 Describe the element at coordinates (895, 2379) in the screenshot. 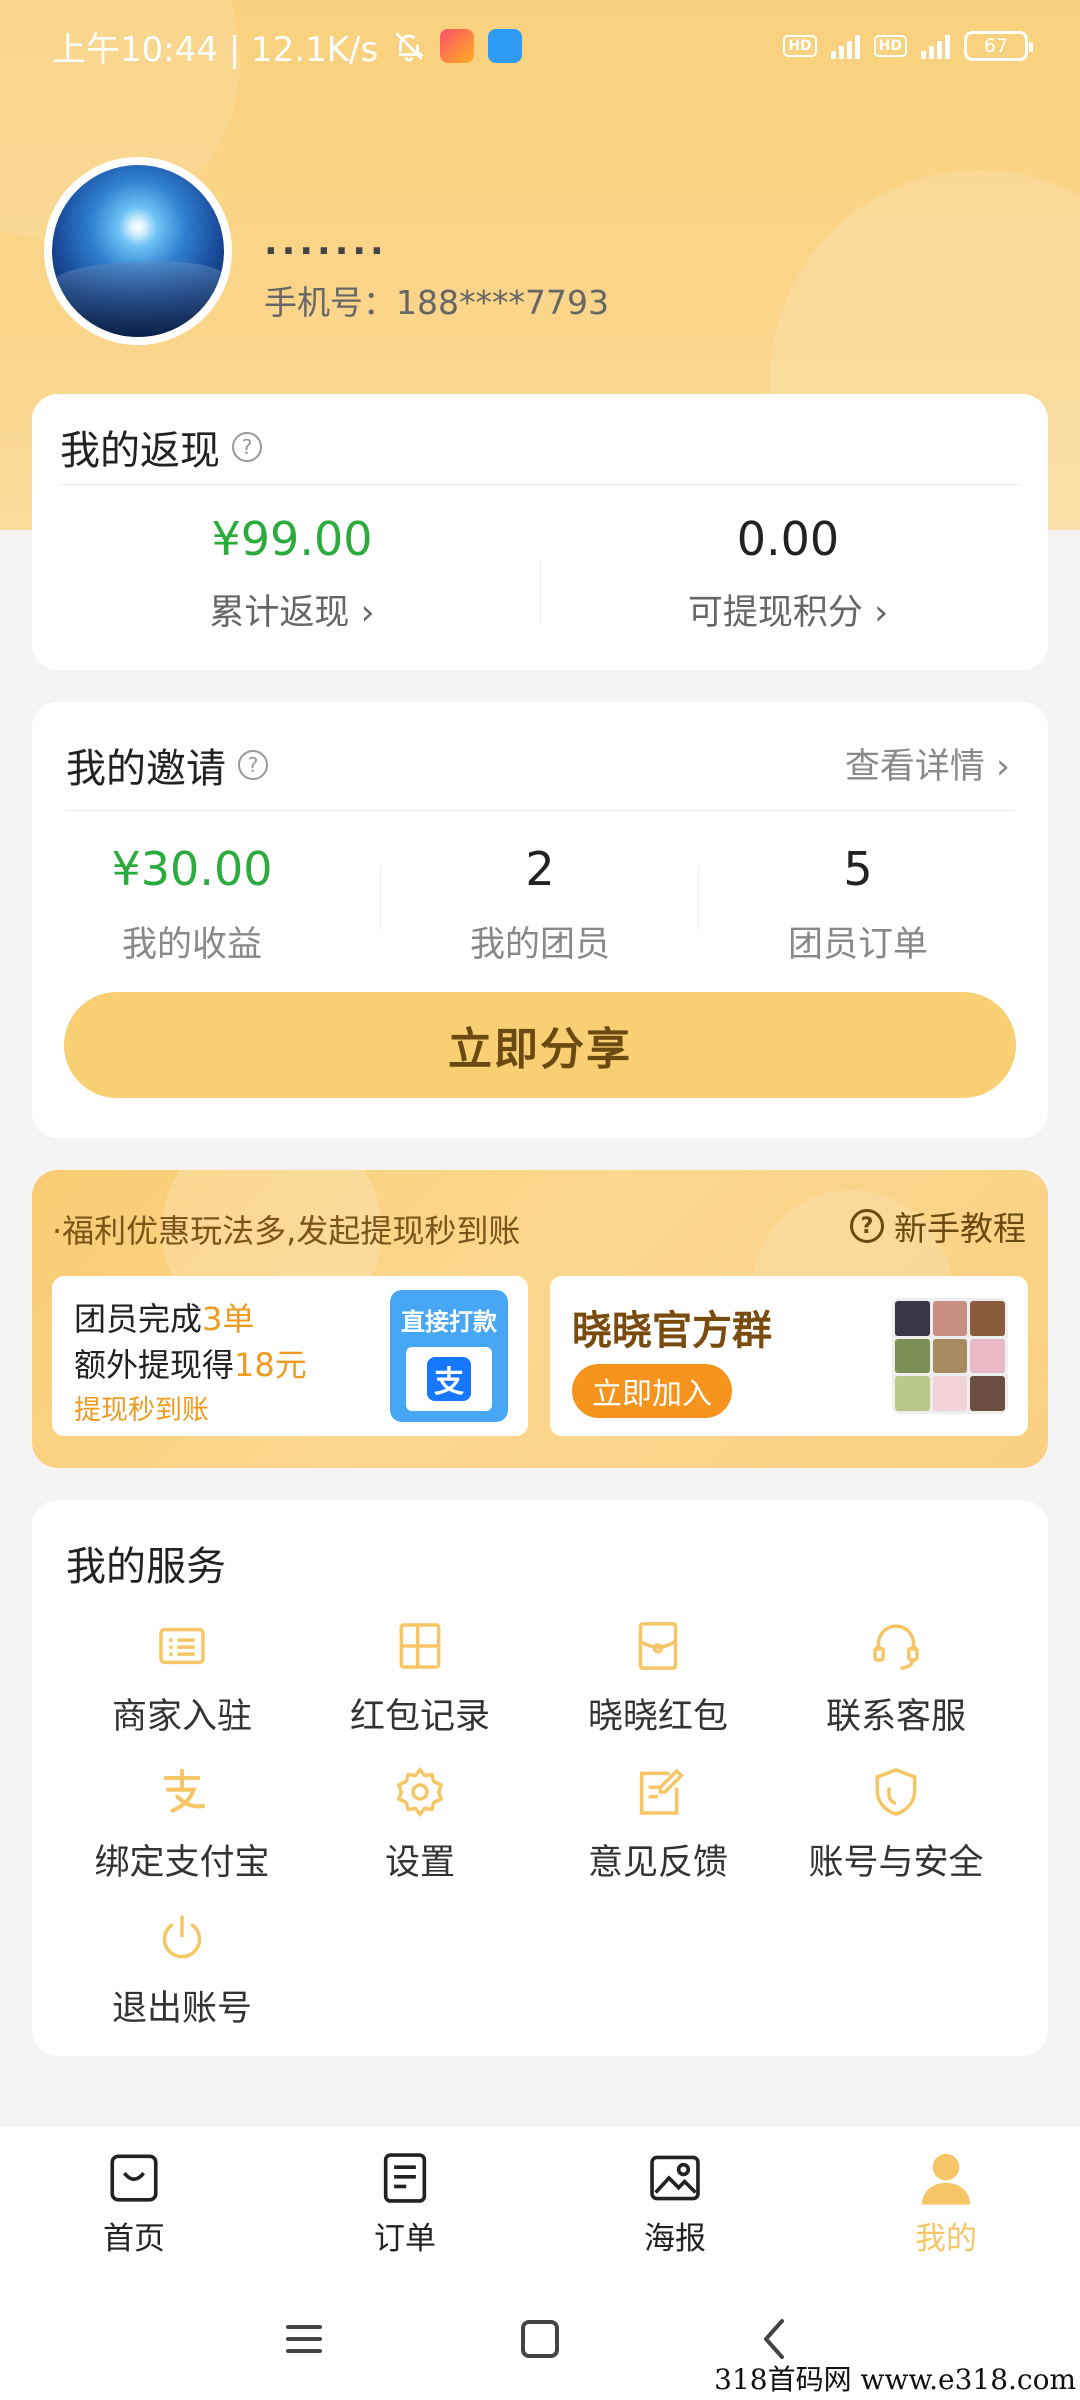

I see `watermark: 318首码网 www.e318.com` at that location.